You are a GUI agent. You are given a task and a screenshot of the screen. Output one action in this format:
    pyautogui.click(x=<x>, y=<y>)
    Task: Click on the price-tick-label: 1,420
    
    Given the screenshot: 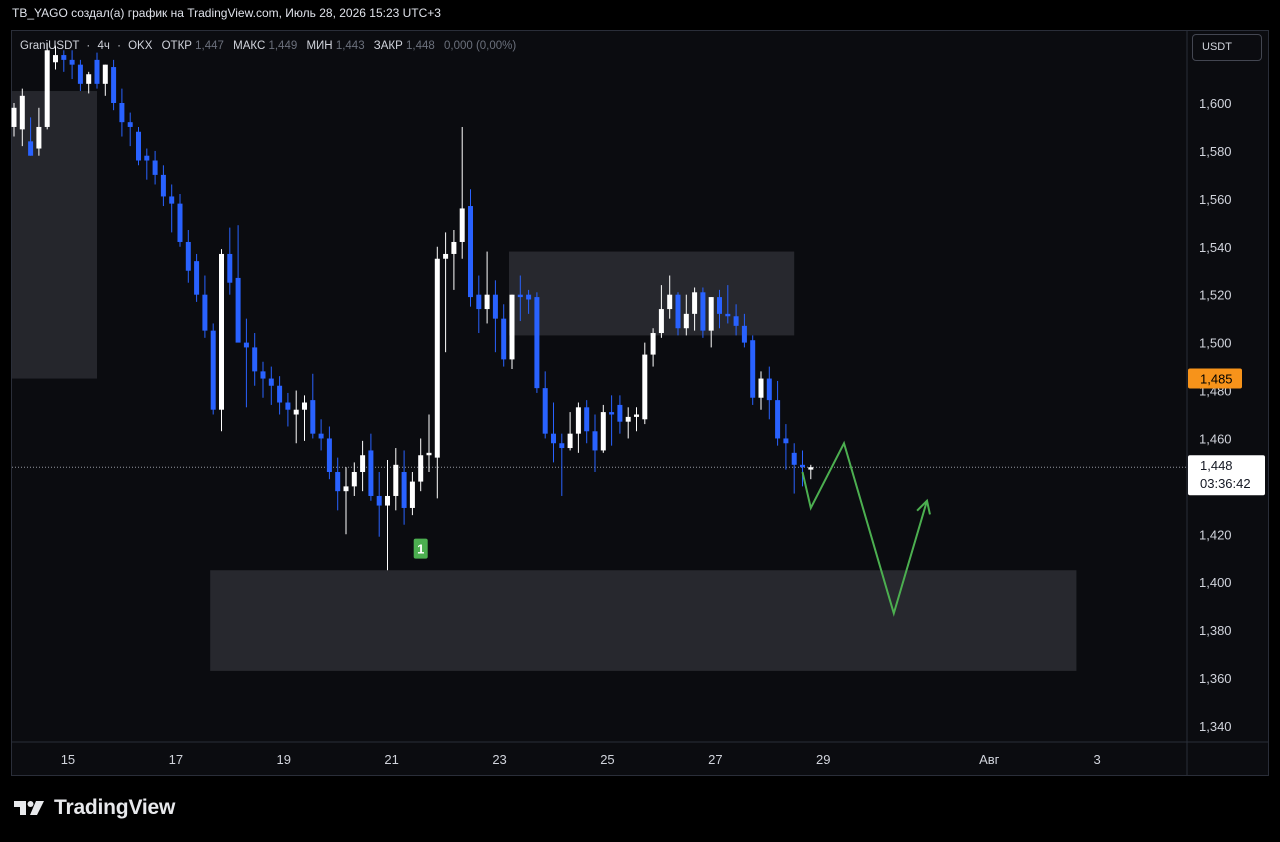 What is the action you would take?
    pyautogui.click(x=1215, y=534)
    